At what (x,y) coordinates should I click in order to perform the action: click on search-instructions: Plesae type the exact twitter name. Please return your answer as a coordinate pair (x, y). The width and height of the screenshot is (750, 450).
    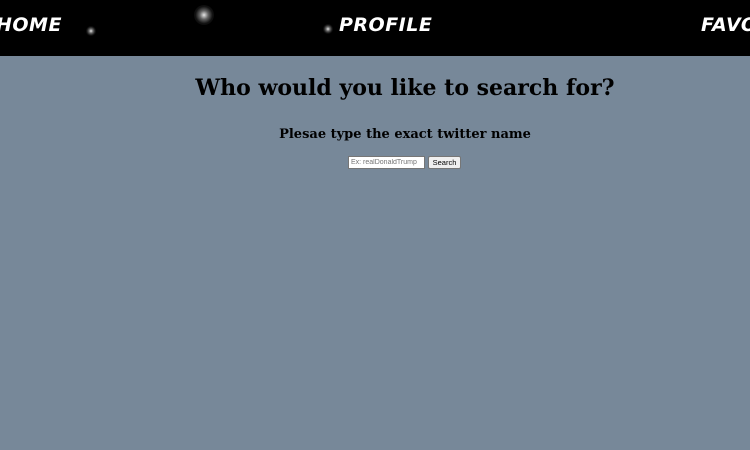
    Looking at the image, I should click on (405, 134).